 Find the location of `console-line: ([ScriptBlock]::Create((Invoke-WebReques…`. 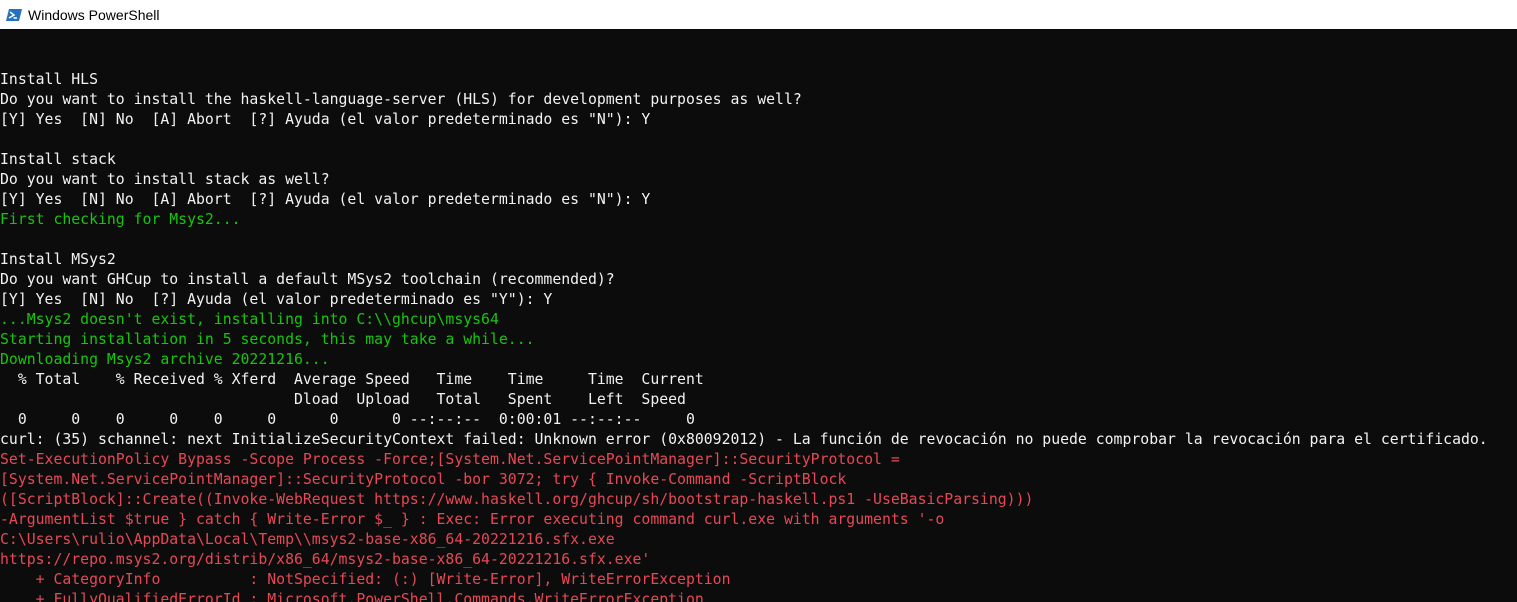

console-line: ([ScriptBlock]::Create((Invoke-WebReques… is located at coordinates (517, 499).